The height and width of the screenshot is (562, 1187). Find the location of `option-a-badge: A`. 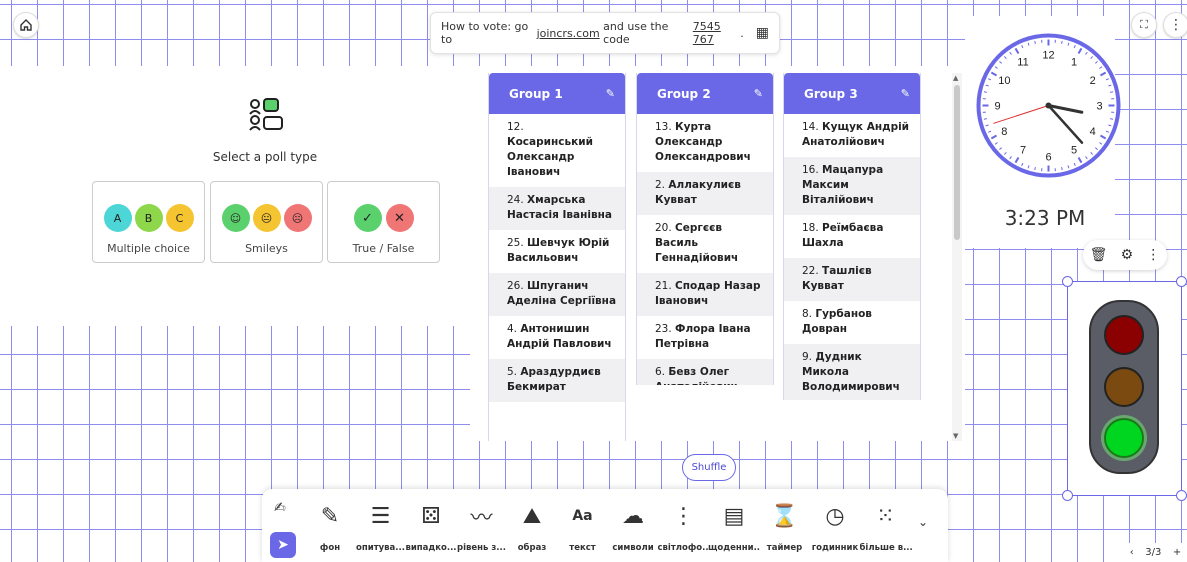

option-a-badge: A is located at coordinates (117, 218).